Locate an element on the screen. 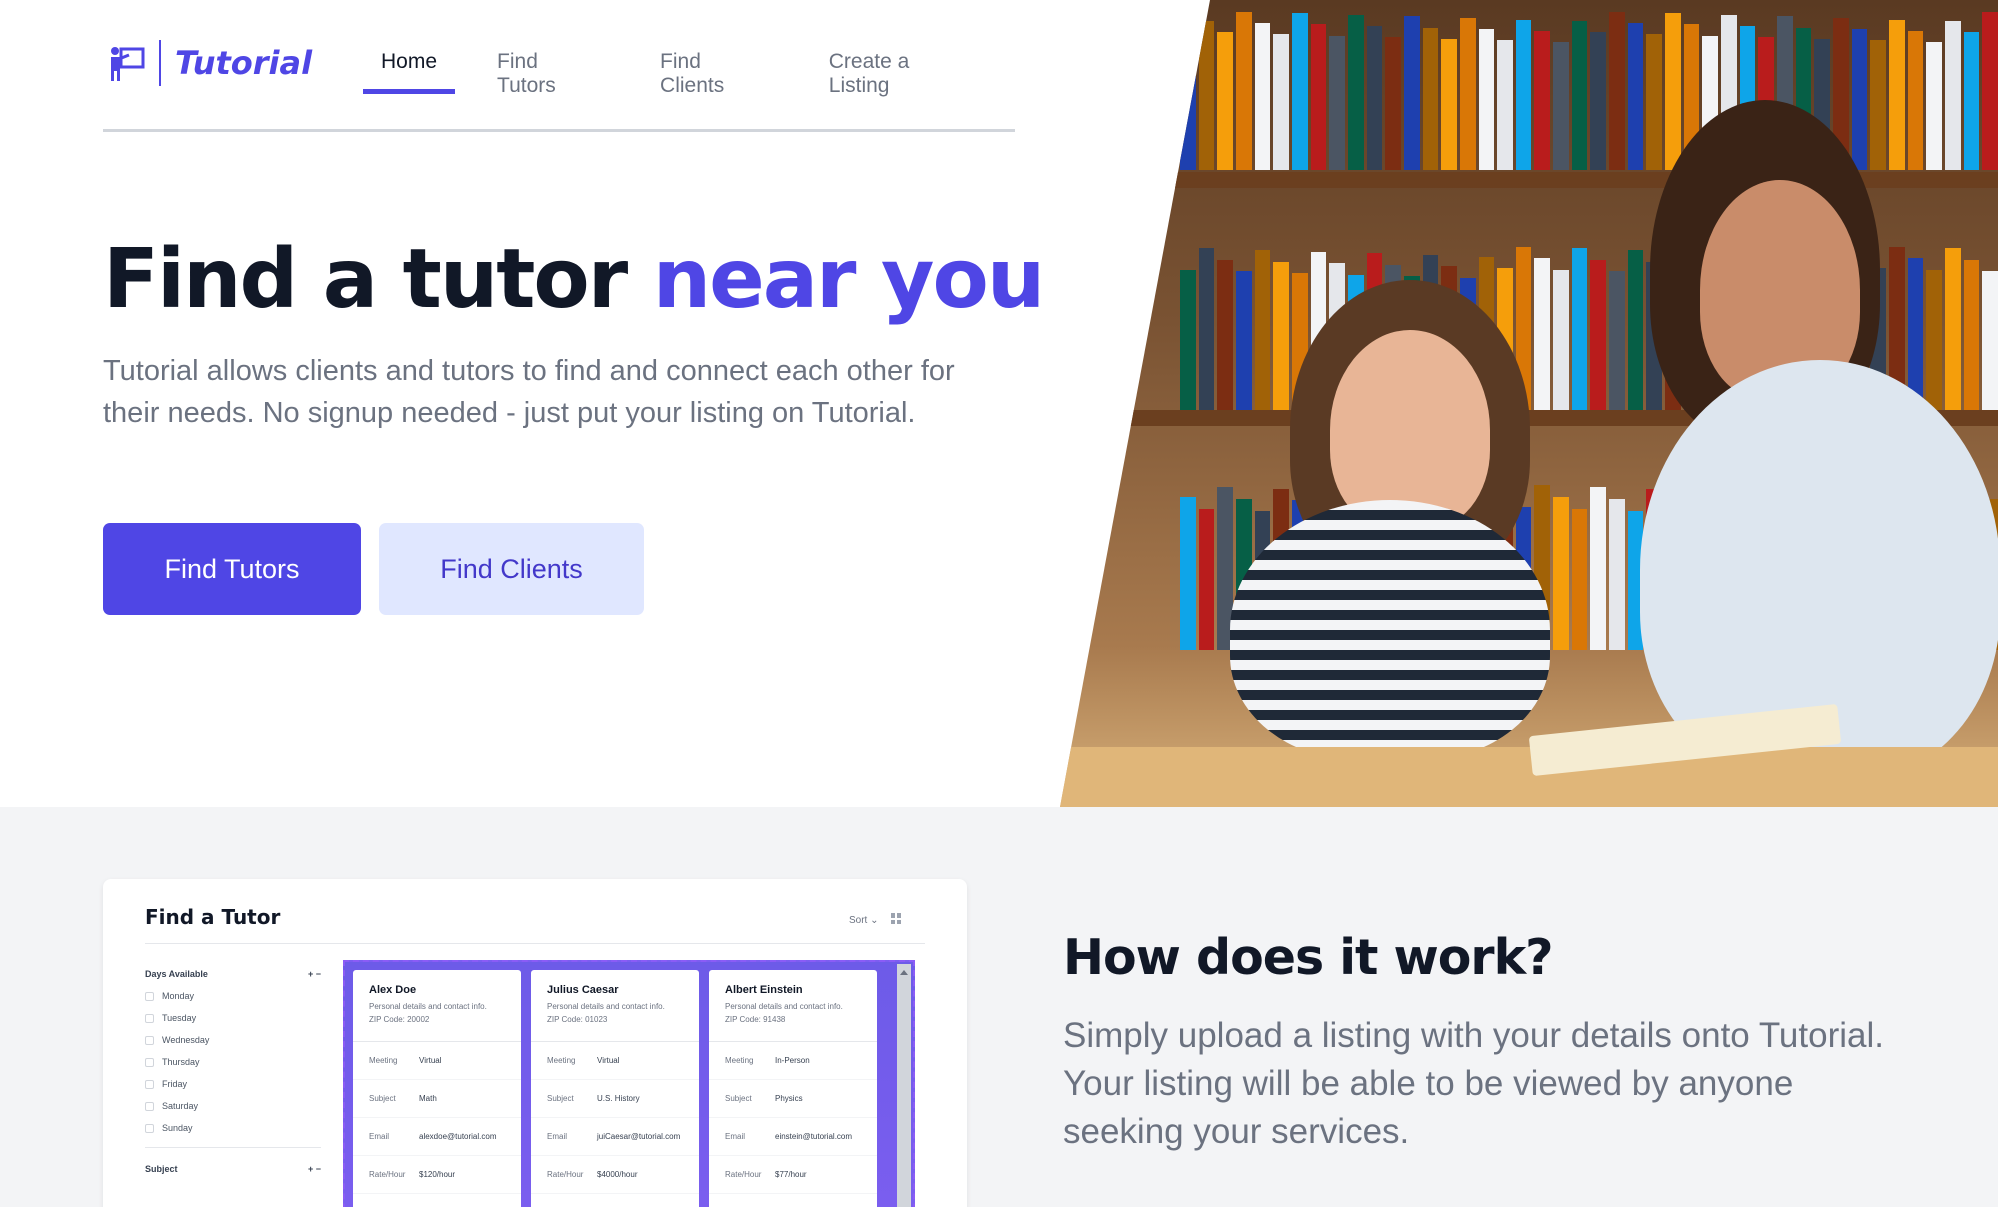  day-label: Sunday is located at coordinates (177, 1128).